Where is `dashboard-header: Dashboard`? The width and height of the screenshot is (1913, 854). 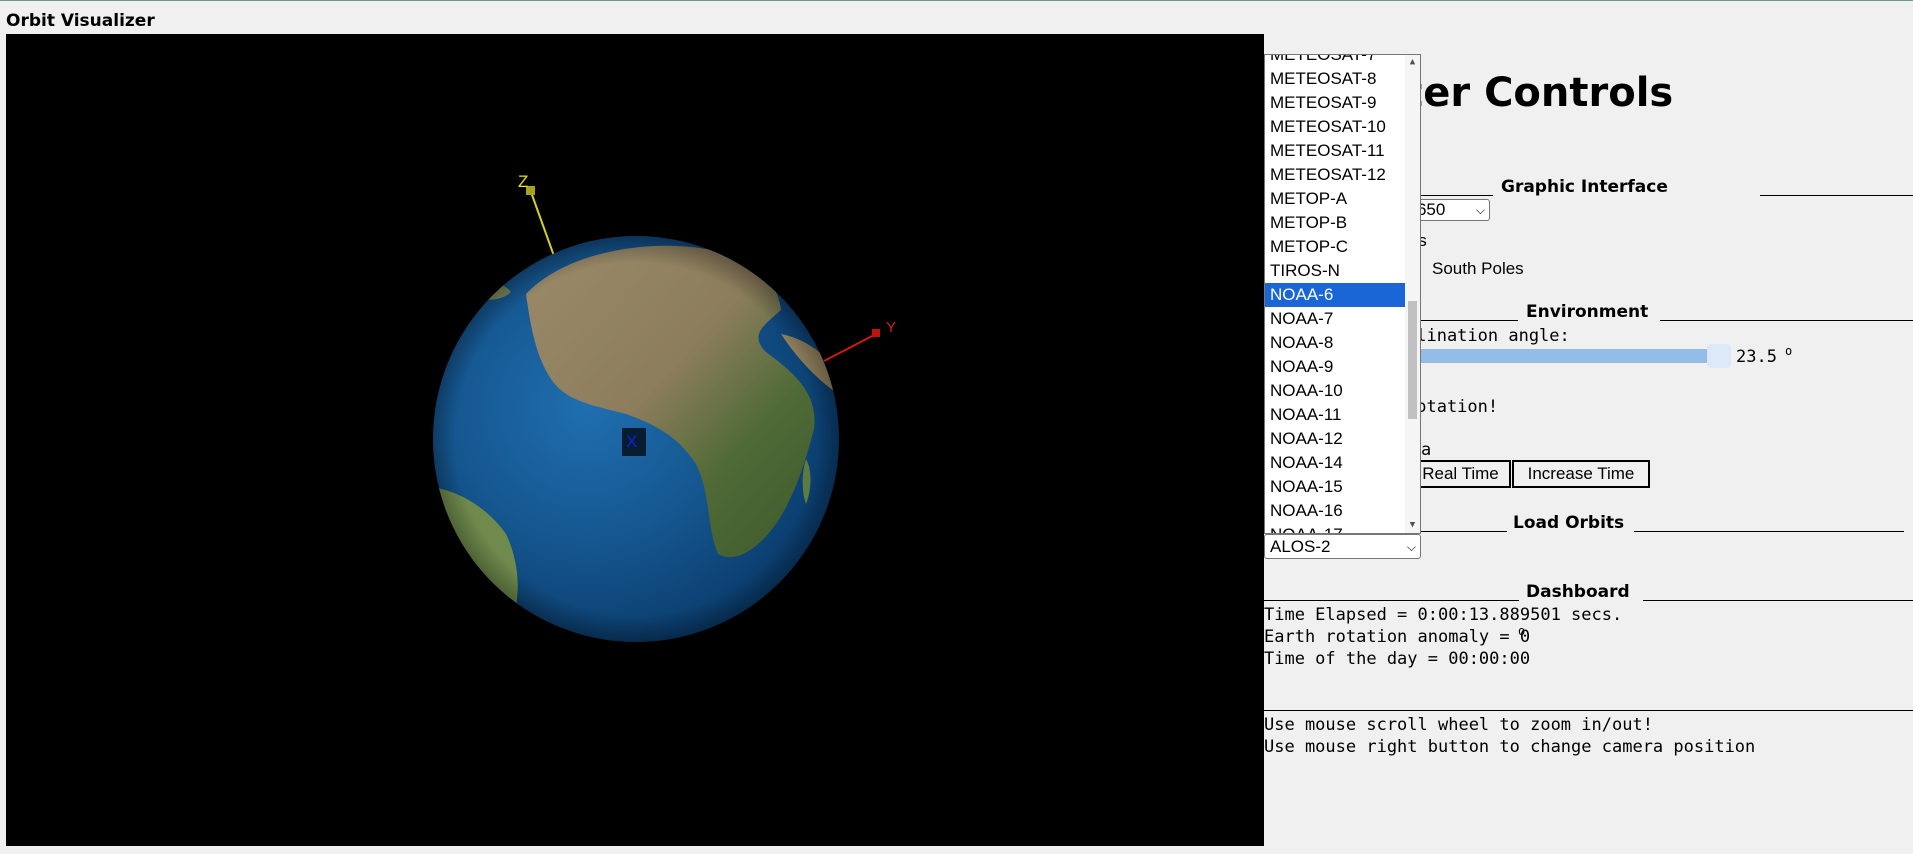 dashboard-header: Dashboard is located at coordinates (1578, 592).